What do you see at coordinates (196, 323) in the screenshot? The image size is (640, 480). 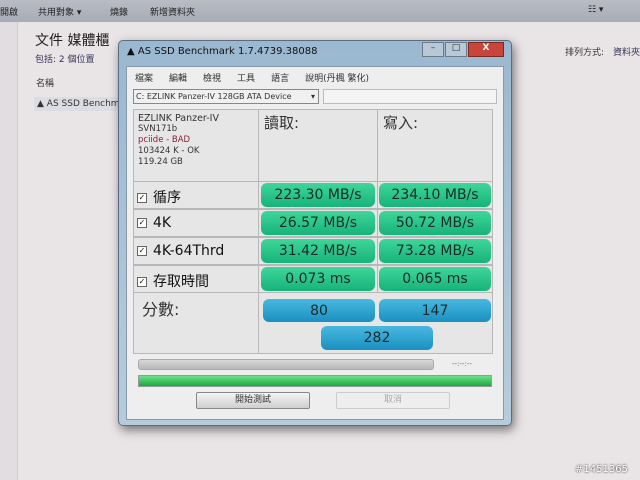 I see `score-label: 分數:` at bounding box center [196, 323].